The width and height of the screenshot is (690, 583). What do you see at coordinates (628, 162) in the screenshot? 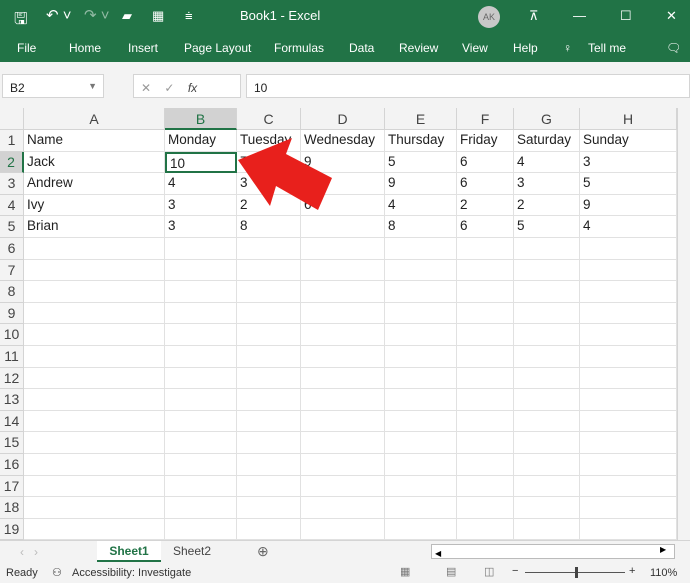
I see `cell-H2: 3` at bounding box center [628, 162].